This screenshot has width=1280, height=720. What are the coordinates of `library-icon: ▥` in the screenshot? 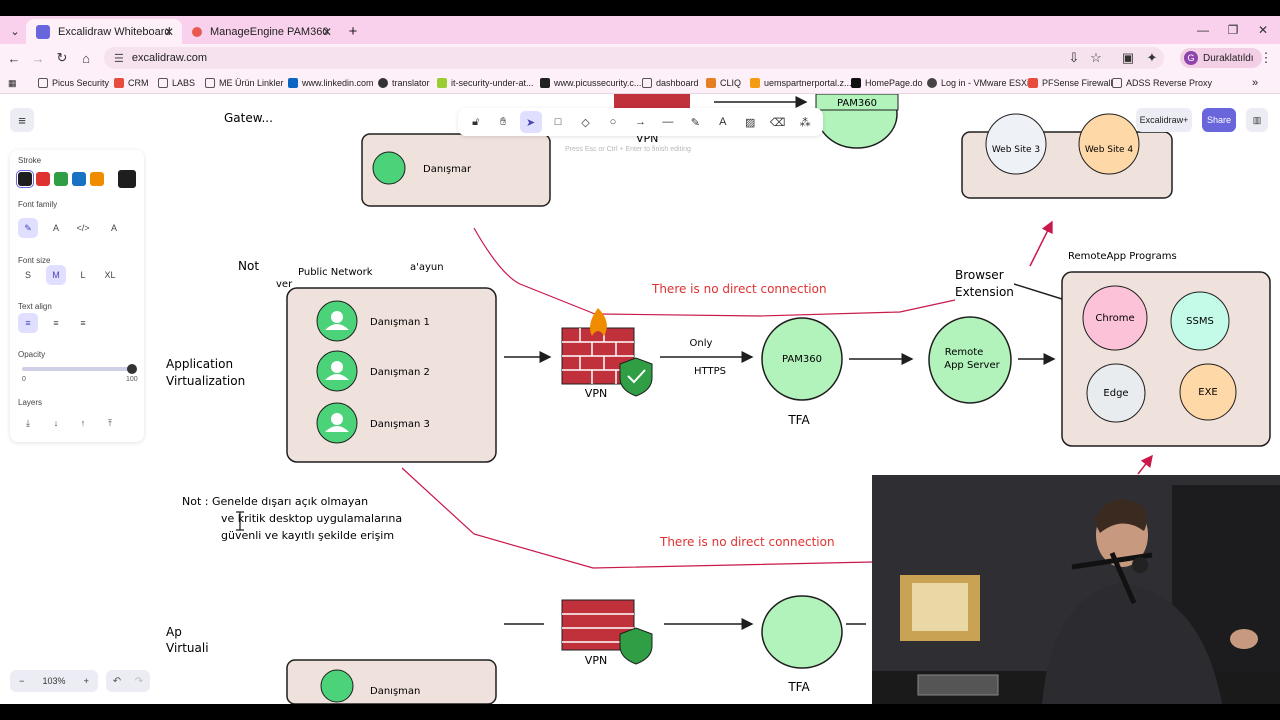 It's located at (1257, 120).